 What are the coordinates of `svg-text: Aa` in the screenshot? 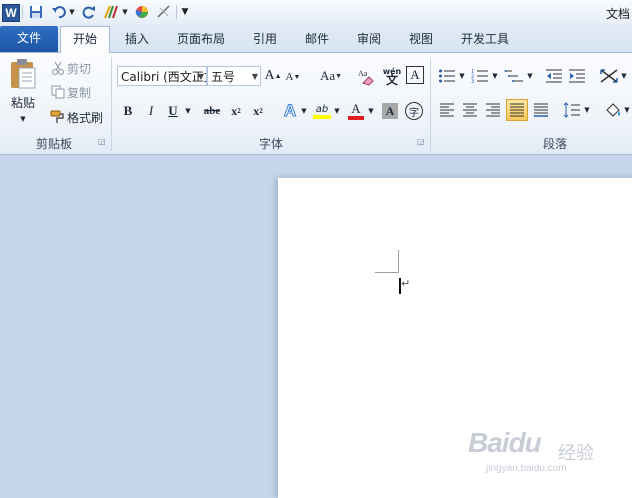 It's located at (363, 73).